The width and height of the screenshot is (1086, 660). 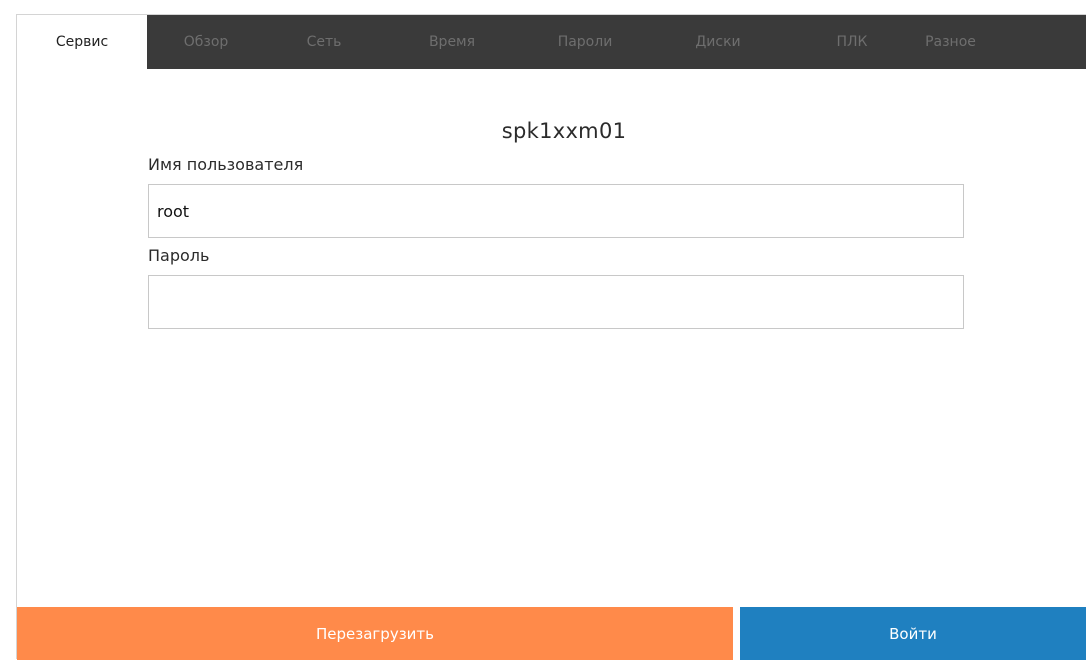 I want to click on password-label: Пароль, so click(x=179, y=255).